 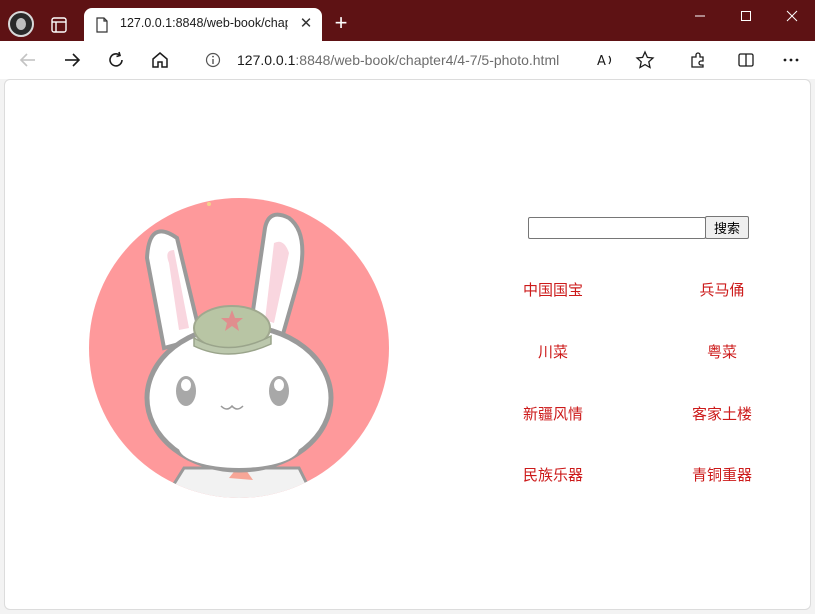 I want to click on link-bronze-ware: 青铜重器, so click(x=722, y=474).